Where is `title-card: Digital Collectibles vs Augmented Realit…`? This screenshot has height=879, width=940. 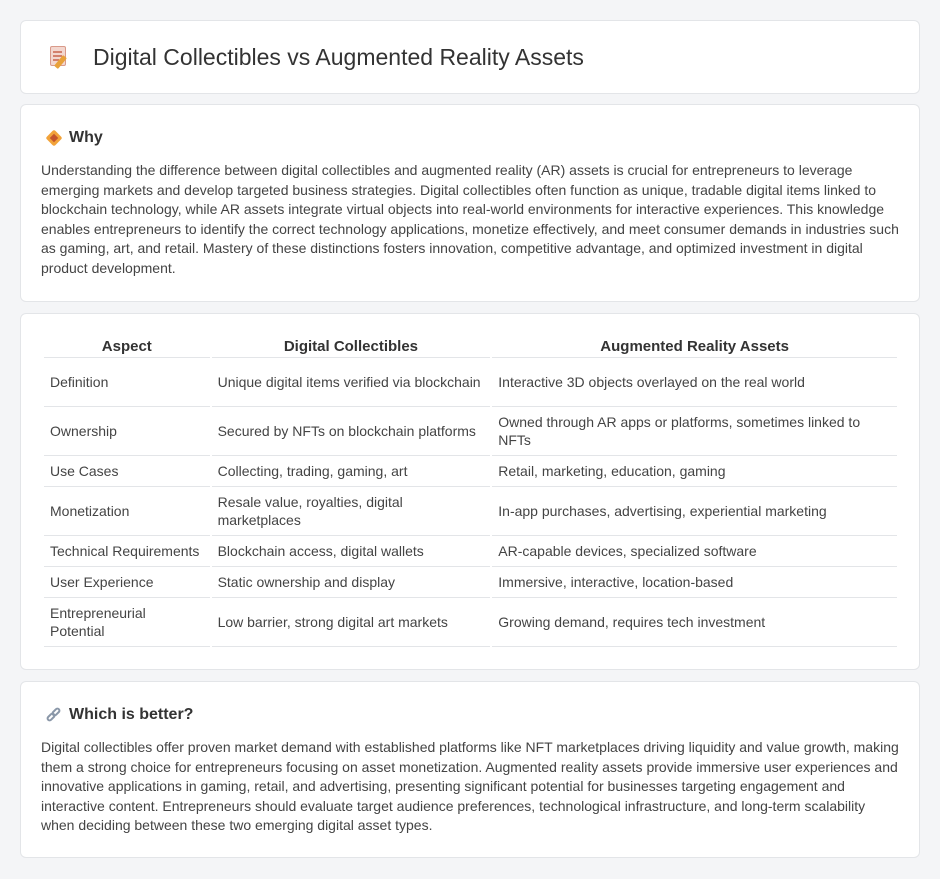 title-card: Digital Collectibles vs Augmented Realit… is located at coordinates (470, 57).